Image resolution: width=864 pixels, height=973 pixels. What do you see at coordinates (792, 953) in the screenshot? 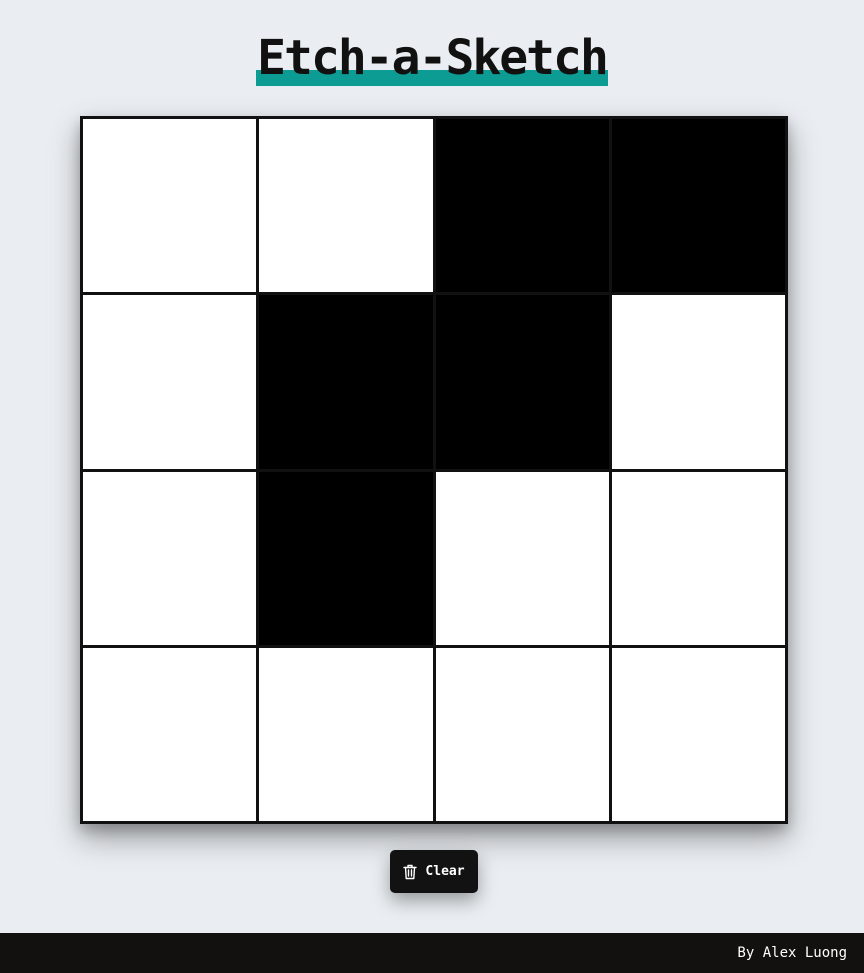
I see `footer-credit: By Alex Luong` at bounding box center [792, 953].